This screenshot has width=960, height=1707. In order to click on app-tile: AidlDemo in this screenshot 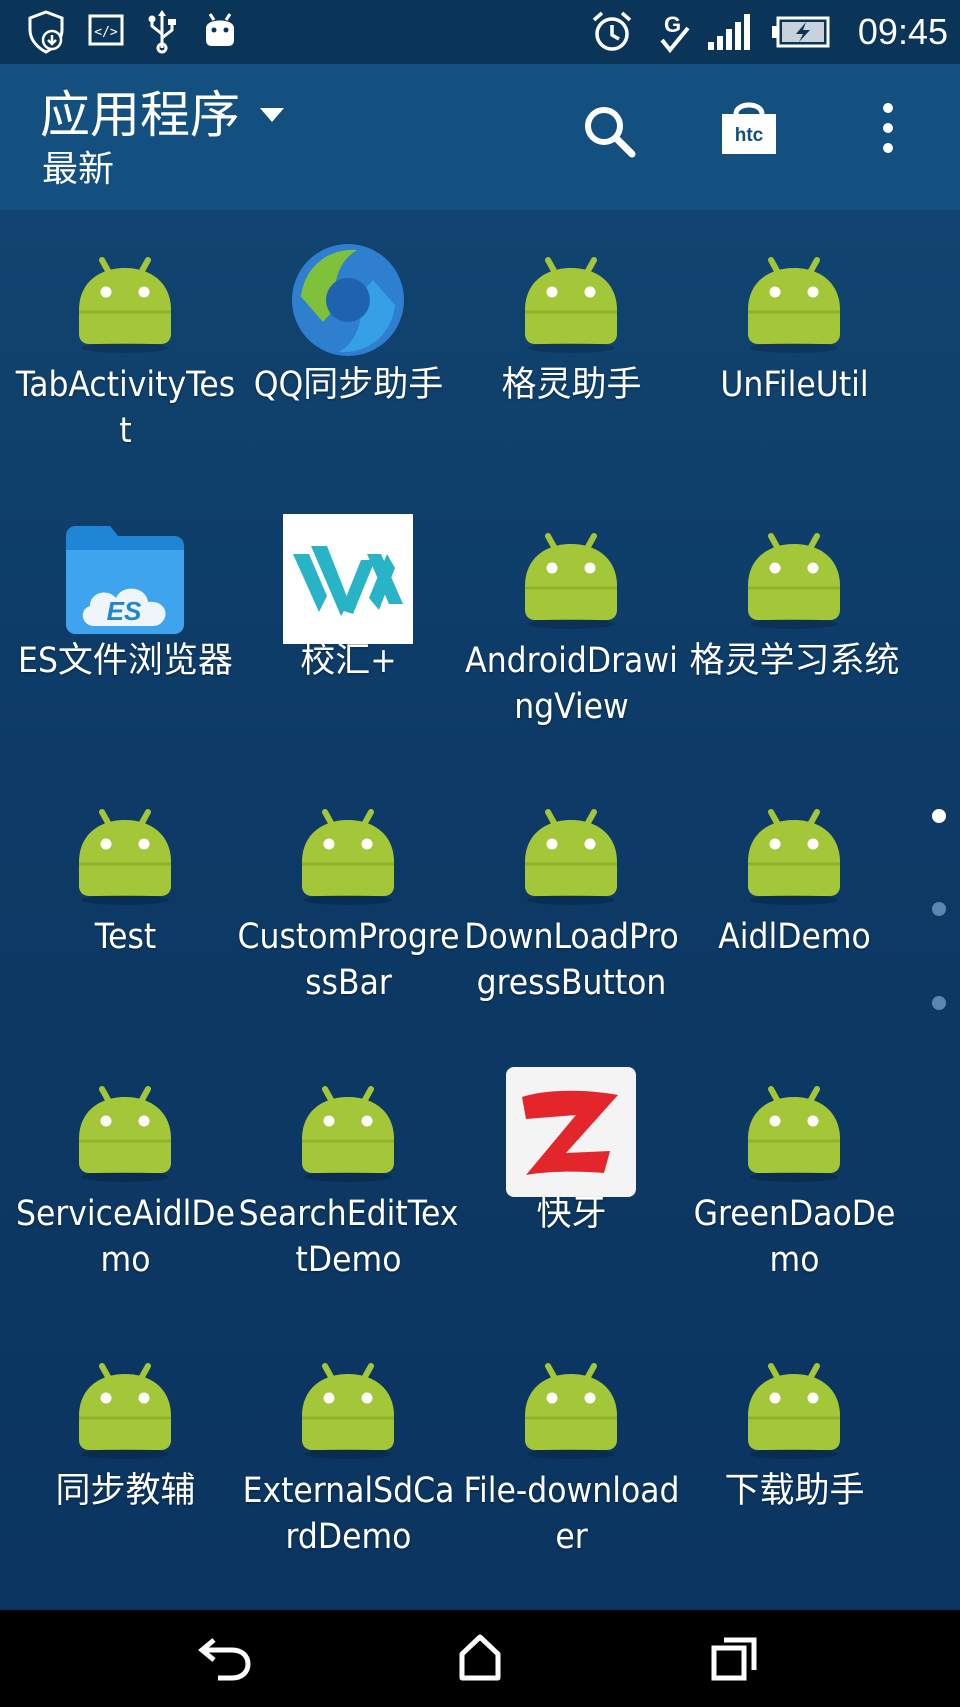, I will do `click(794, 900)`.